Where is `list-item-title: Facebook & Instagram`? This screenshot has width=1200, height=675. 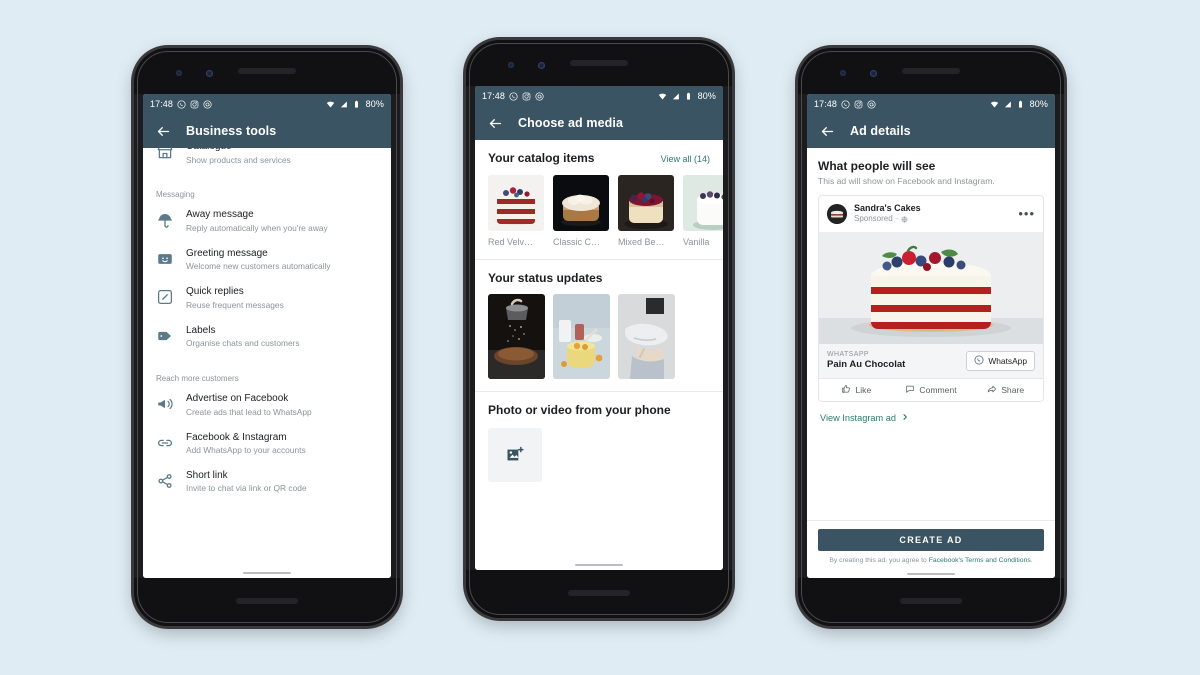
list-item-title: Facebook & Instagram is located at coordinates (236, 437).